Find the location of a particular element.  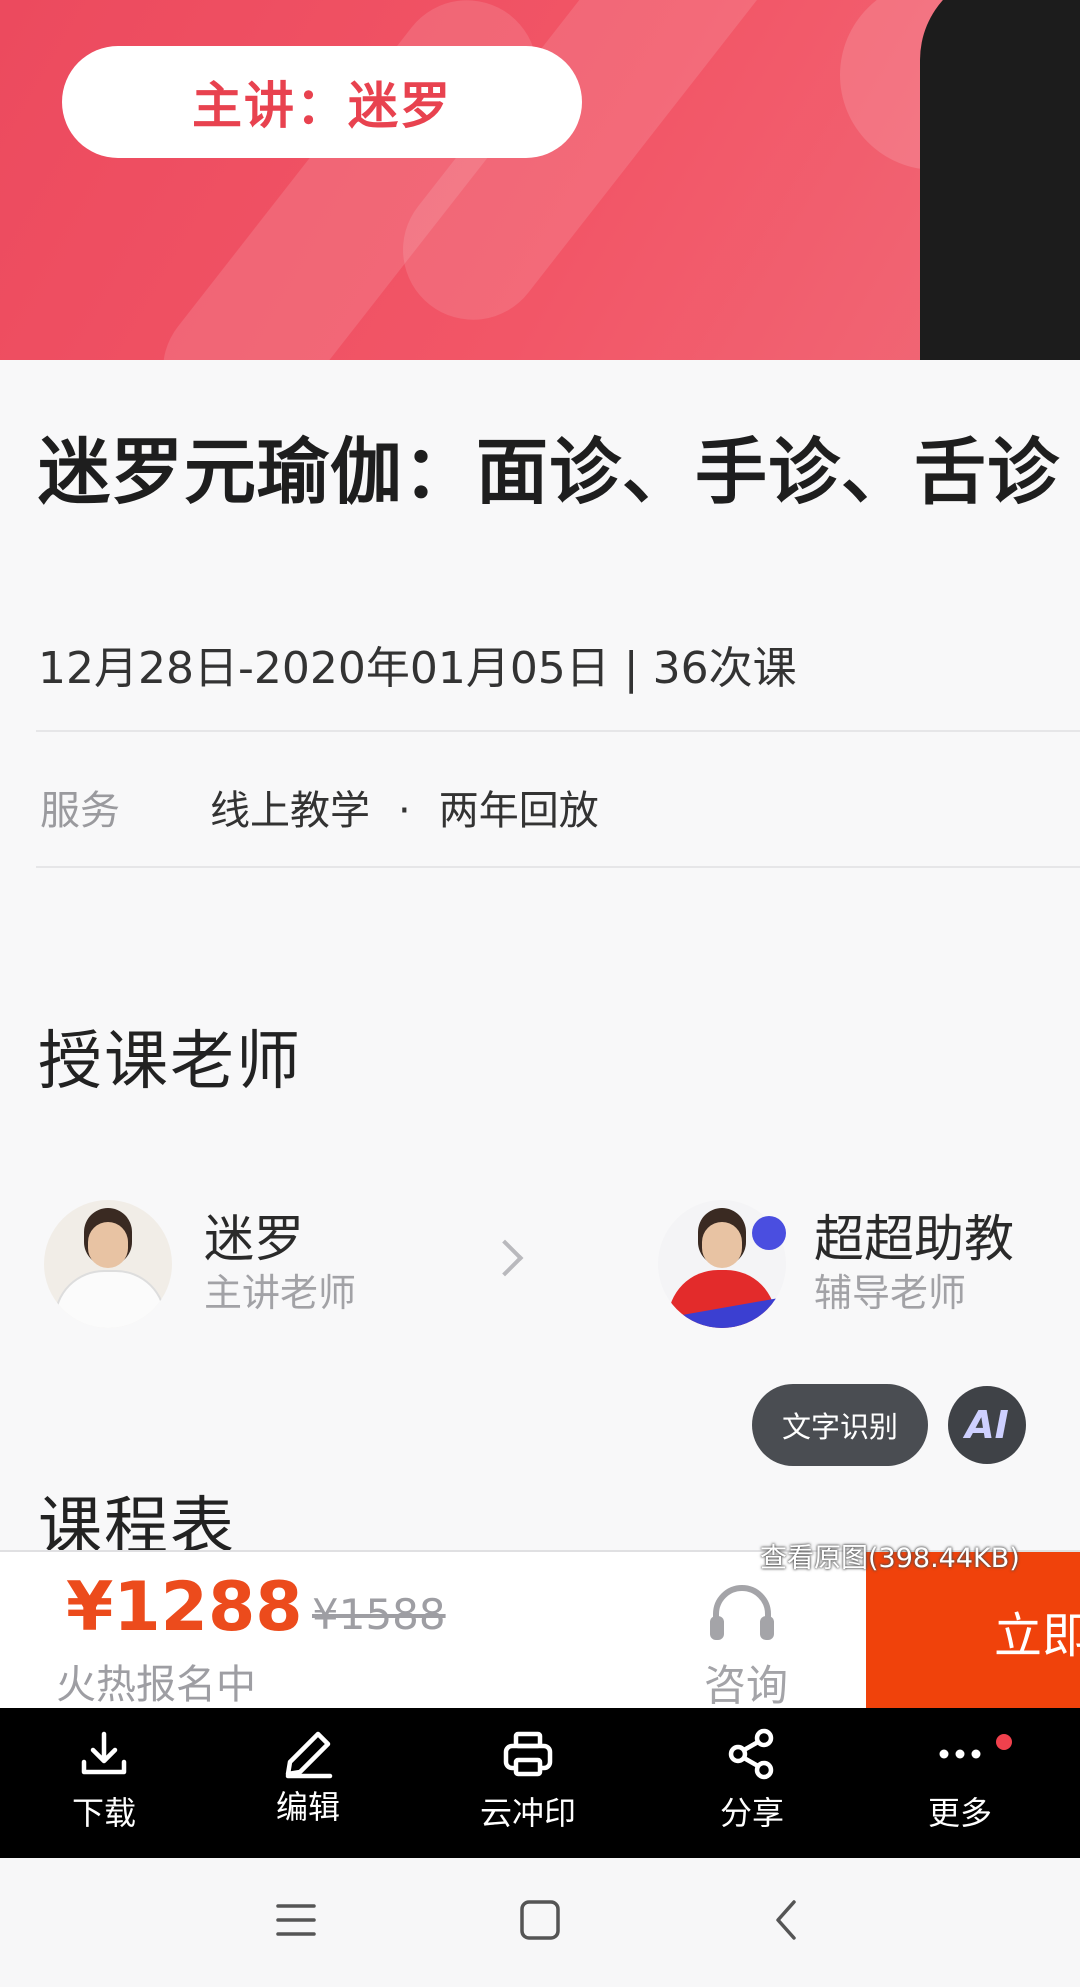

pen-icon is located at coordinates (309, 1755).